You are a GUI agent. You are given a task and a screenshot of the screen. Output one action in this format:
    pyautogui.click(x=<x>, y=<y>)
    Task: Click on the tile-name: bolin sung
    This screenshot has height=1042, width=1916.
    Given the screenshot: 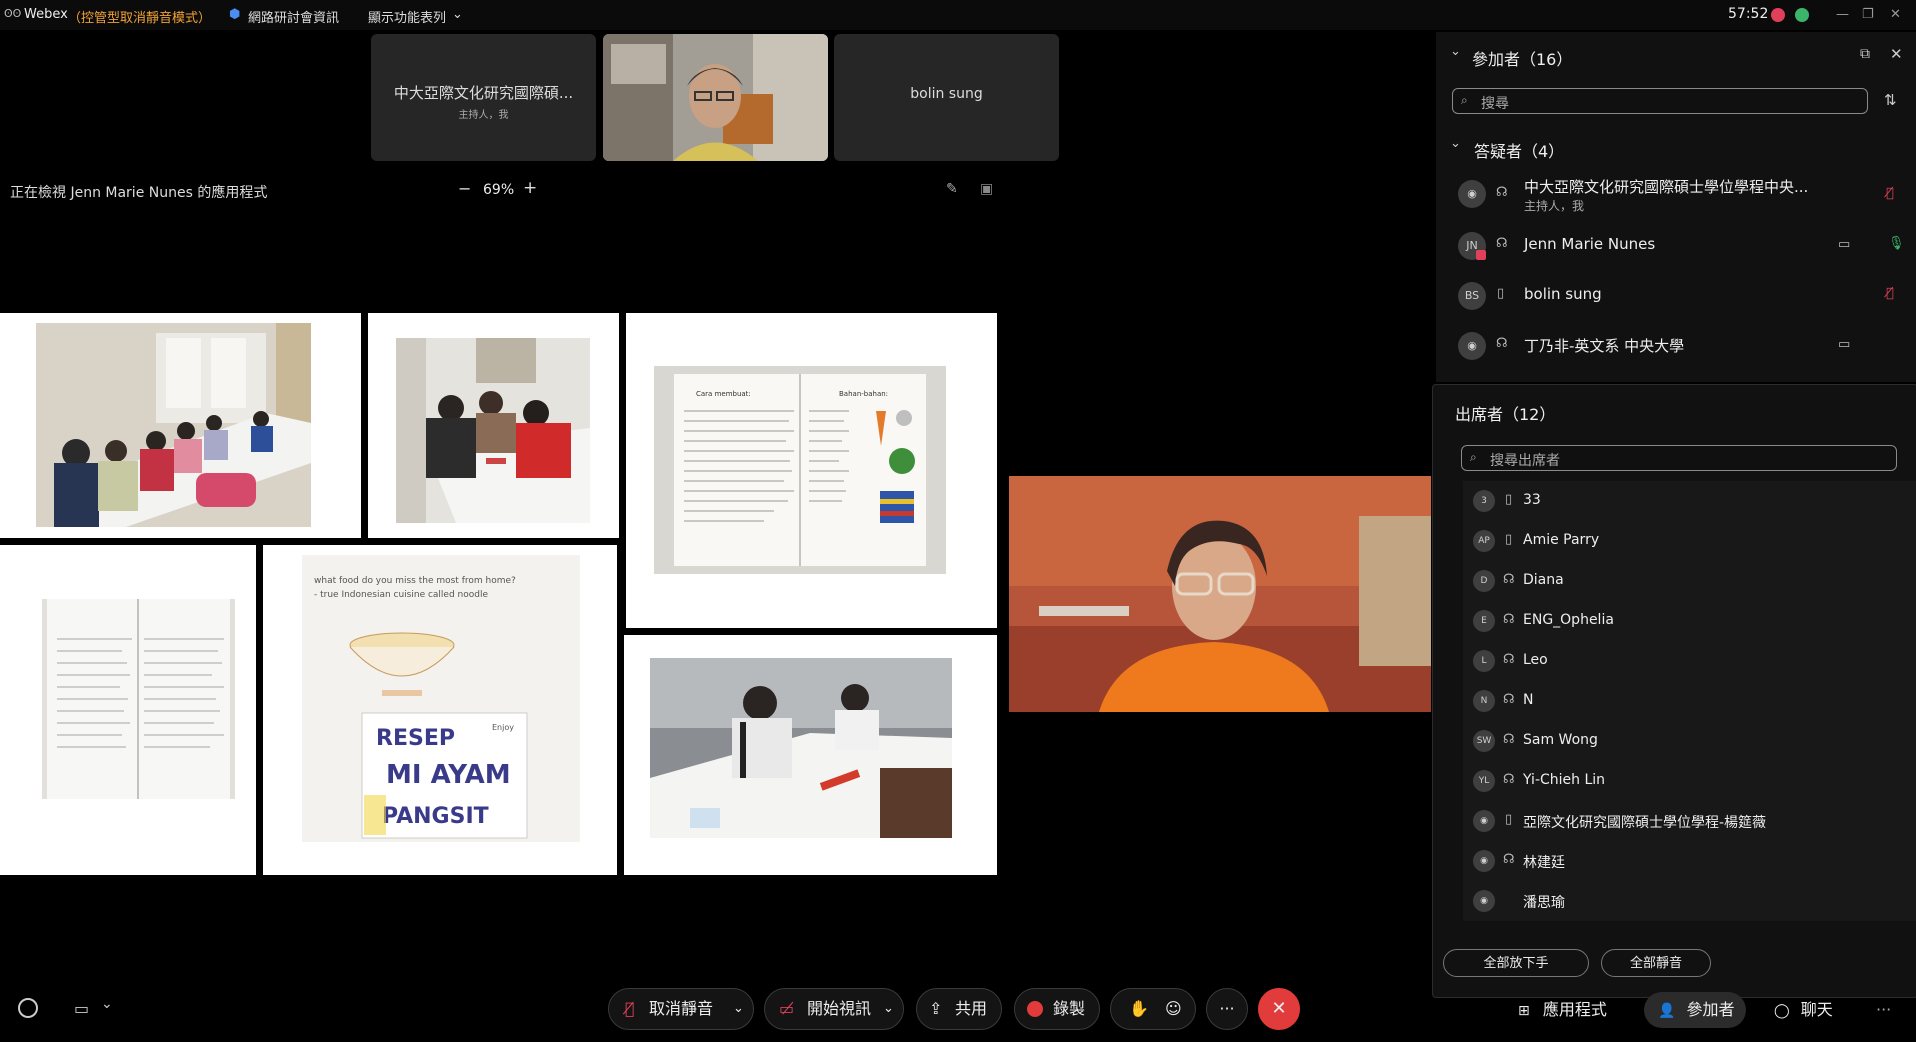 What is the action you would take?
    pyautogui.click(x=946, y=94)
    